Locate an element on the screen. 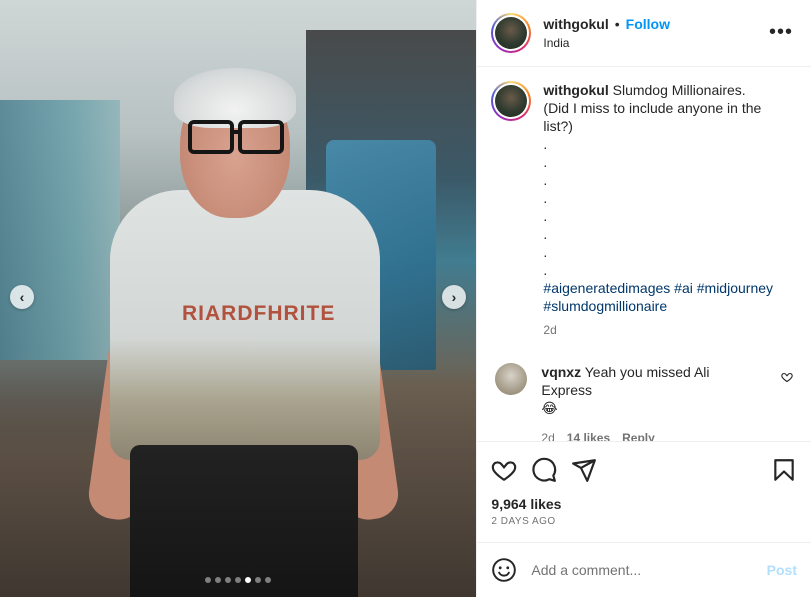 The width and height of the screenshot is (811, 597). glasses is located at coordinates (236, 137).